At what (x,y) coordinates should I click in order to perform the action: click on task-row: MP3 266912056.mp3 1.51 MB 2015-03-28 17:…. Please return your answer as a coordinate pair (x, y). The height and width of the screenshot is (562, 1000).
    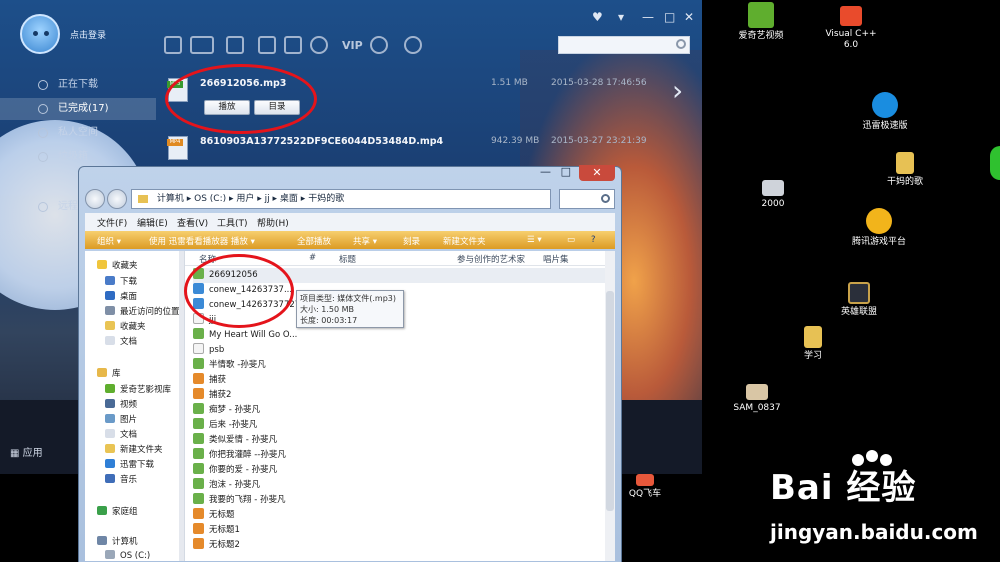
    Looking at the image, I should click on (429, 100).